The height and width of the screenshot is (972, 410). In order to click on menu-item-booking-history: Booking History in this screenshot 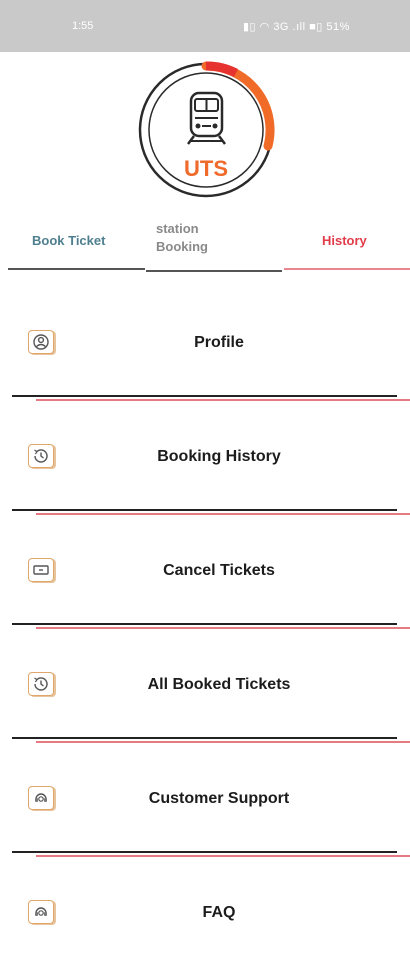, I will do `click(205, 459)`.